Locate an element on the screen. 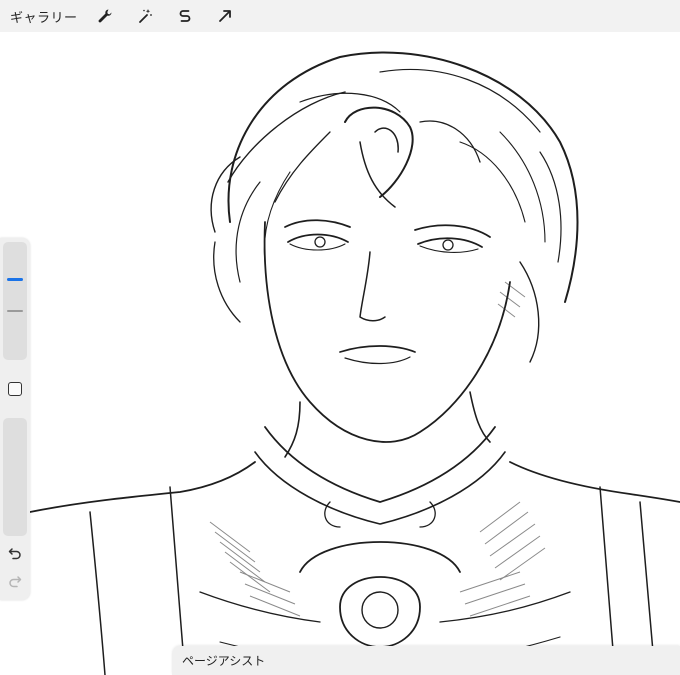 This screenshot has width=680, height=675. page-assist-panel: ページアシスト is located at coordinates (426, 660).